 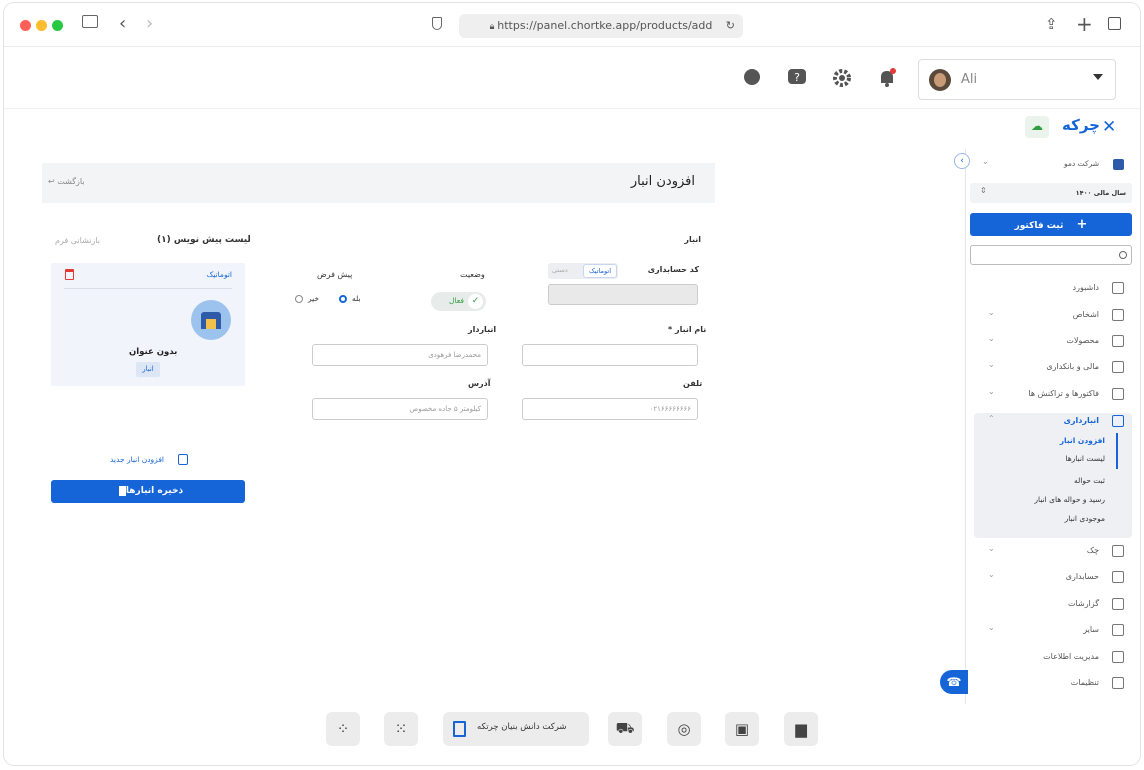 I want to click on back-nav-icon: ‹, so click(x=122, y=23).